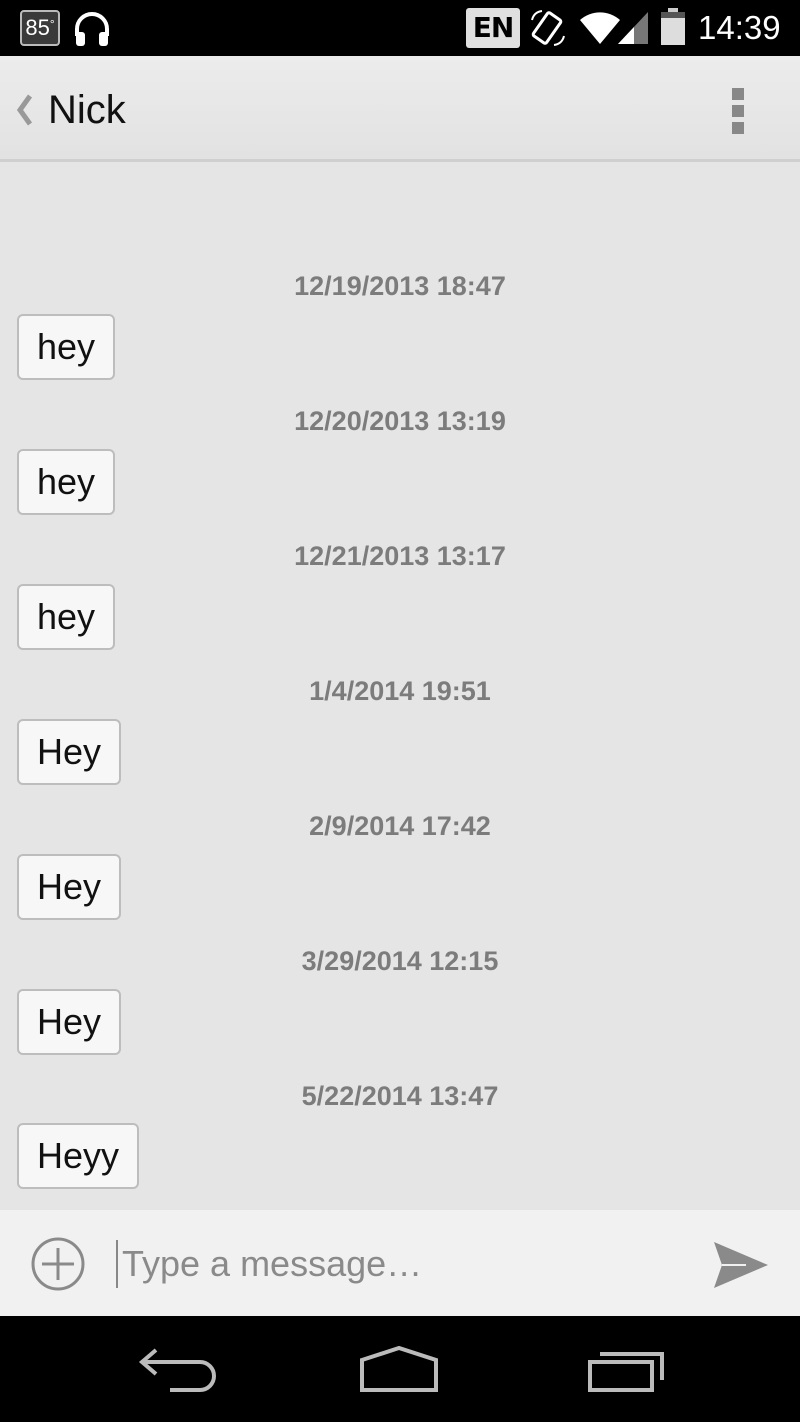 This screenshot has height=1422, width=800. What do you see at coordinates (400, 1096) in the screenshot?
I see `message-timestamp: 5/22/2014 13:47` at bounding box center [400, 1096].